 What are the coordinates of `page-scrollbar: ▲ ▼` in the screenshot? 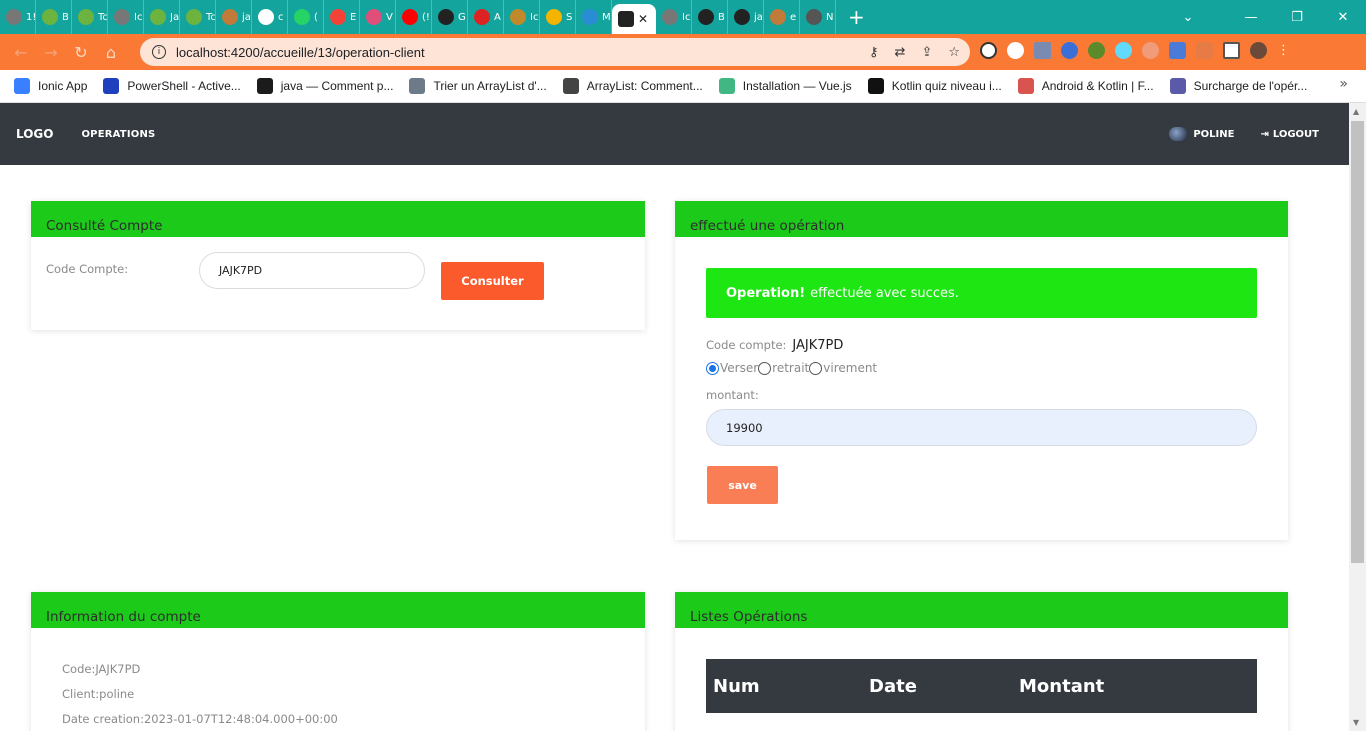 It's located at (1357, 417).